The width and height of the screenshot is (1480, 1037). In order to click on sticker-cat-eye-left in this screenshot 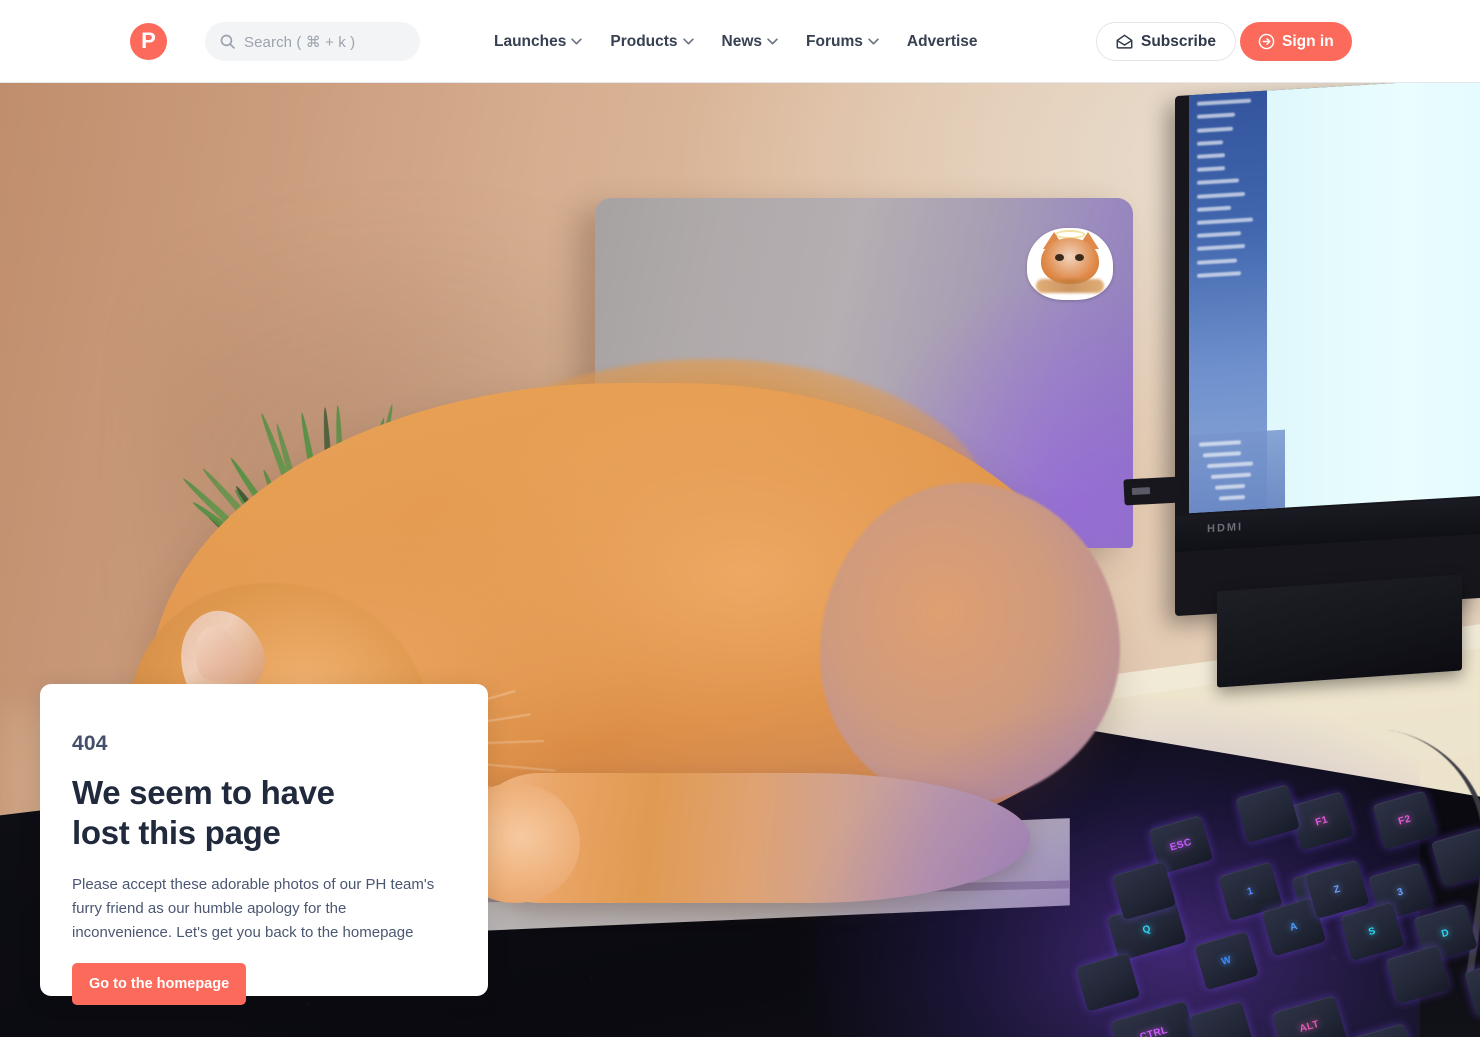, I will do `click(1059, 257)`.